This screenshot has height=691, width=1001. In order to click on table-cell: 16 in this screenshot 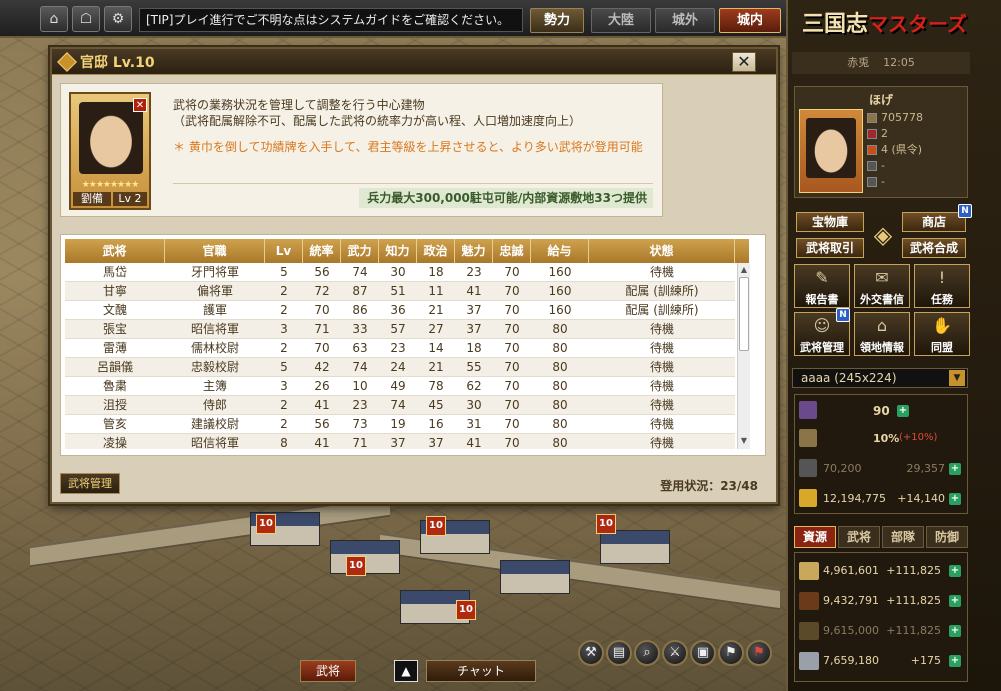, I will do `click(436, 424)`.